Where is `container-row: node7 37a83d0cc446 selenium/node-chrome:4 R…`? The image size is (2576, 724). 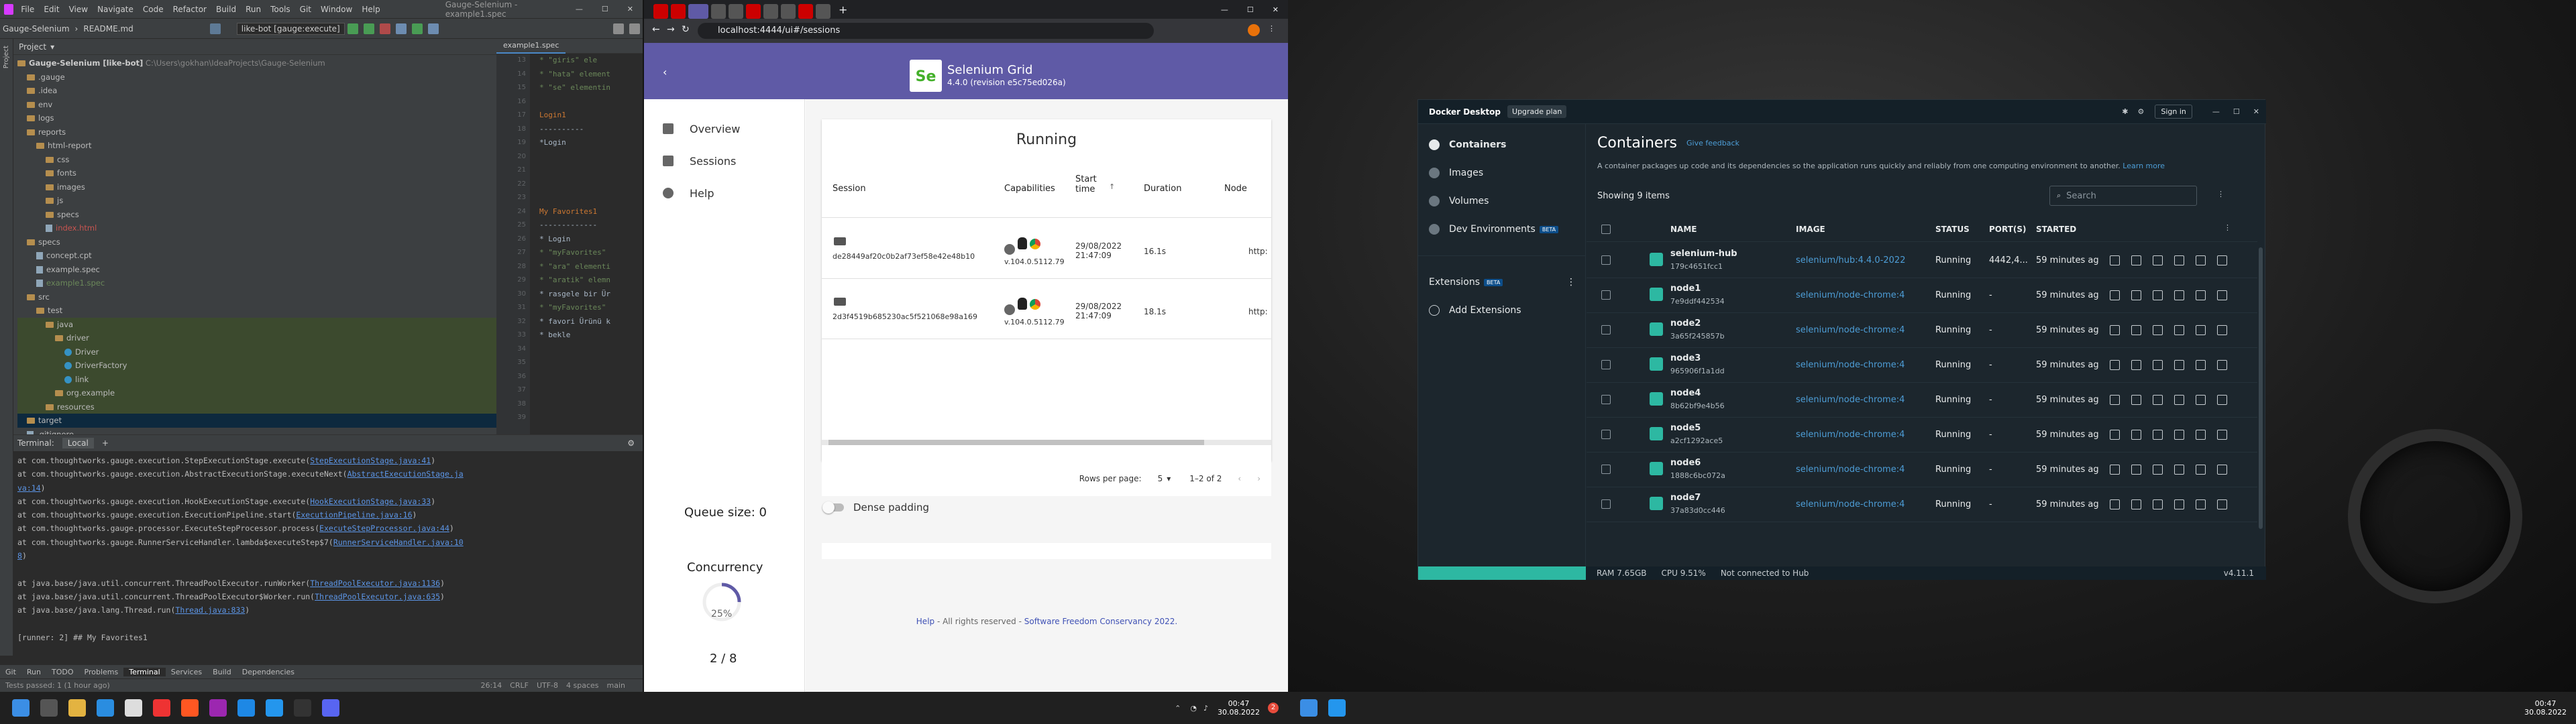
container-row: node7 37a83d0cc446 selenium/node-chrome:4 R… is located at coordinates (1922, 504).